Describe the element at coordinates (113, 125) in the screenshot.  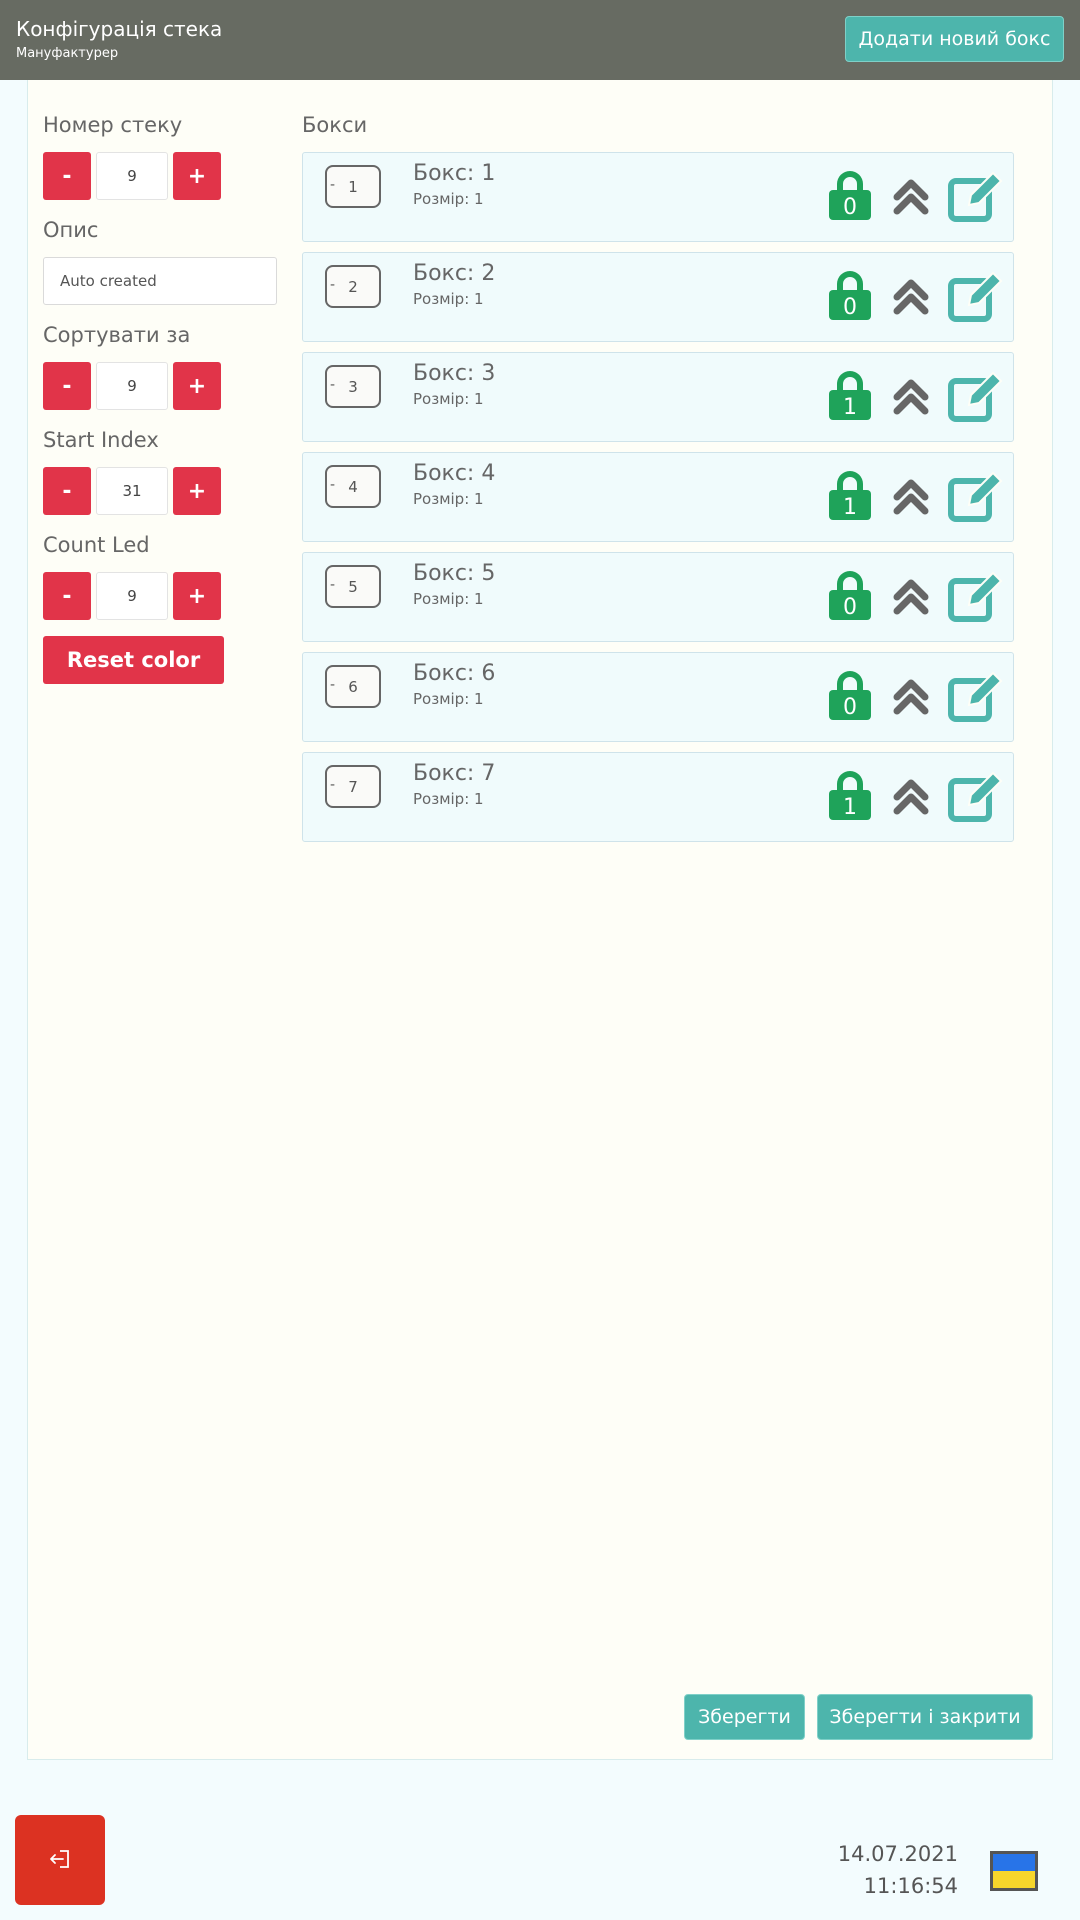
I see `stack-number-label: Номер стеку` at that location.